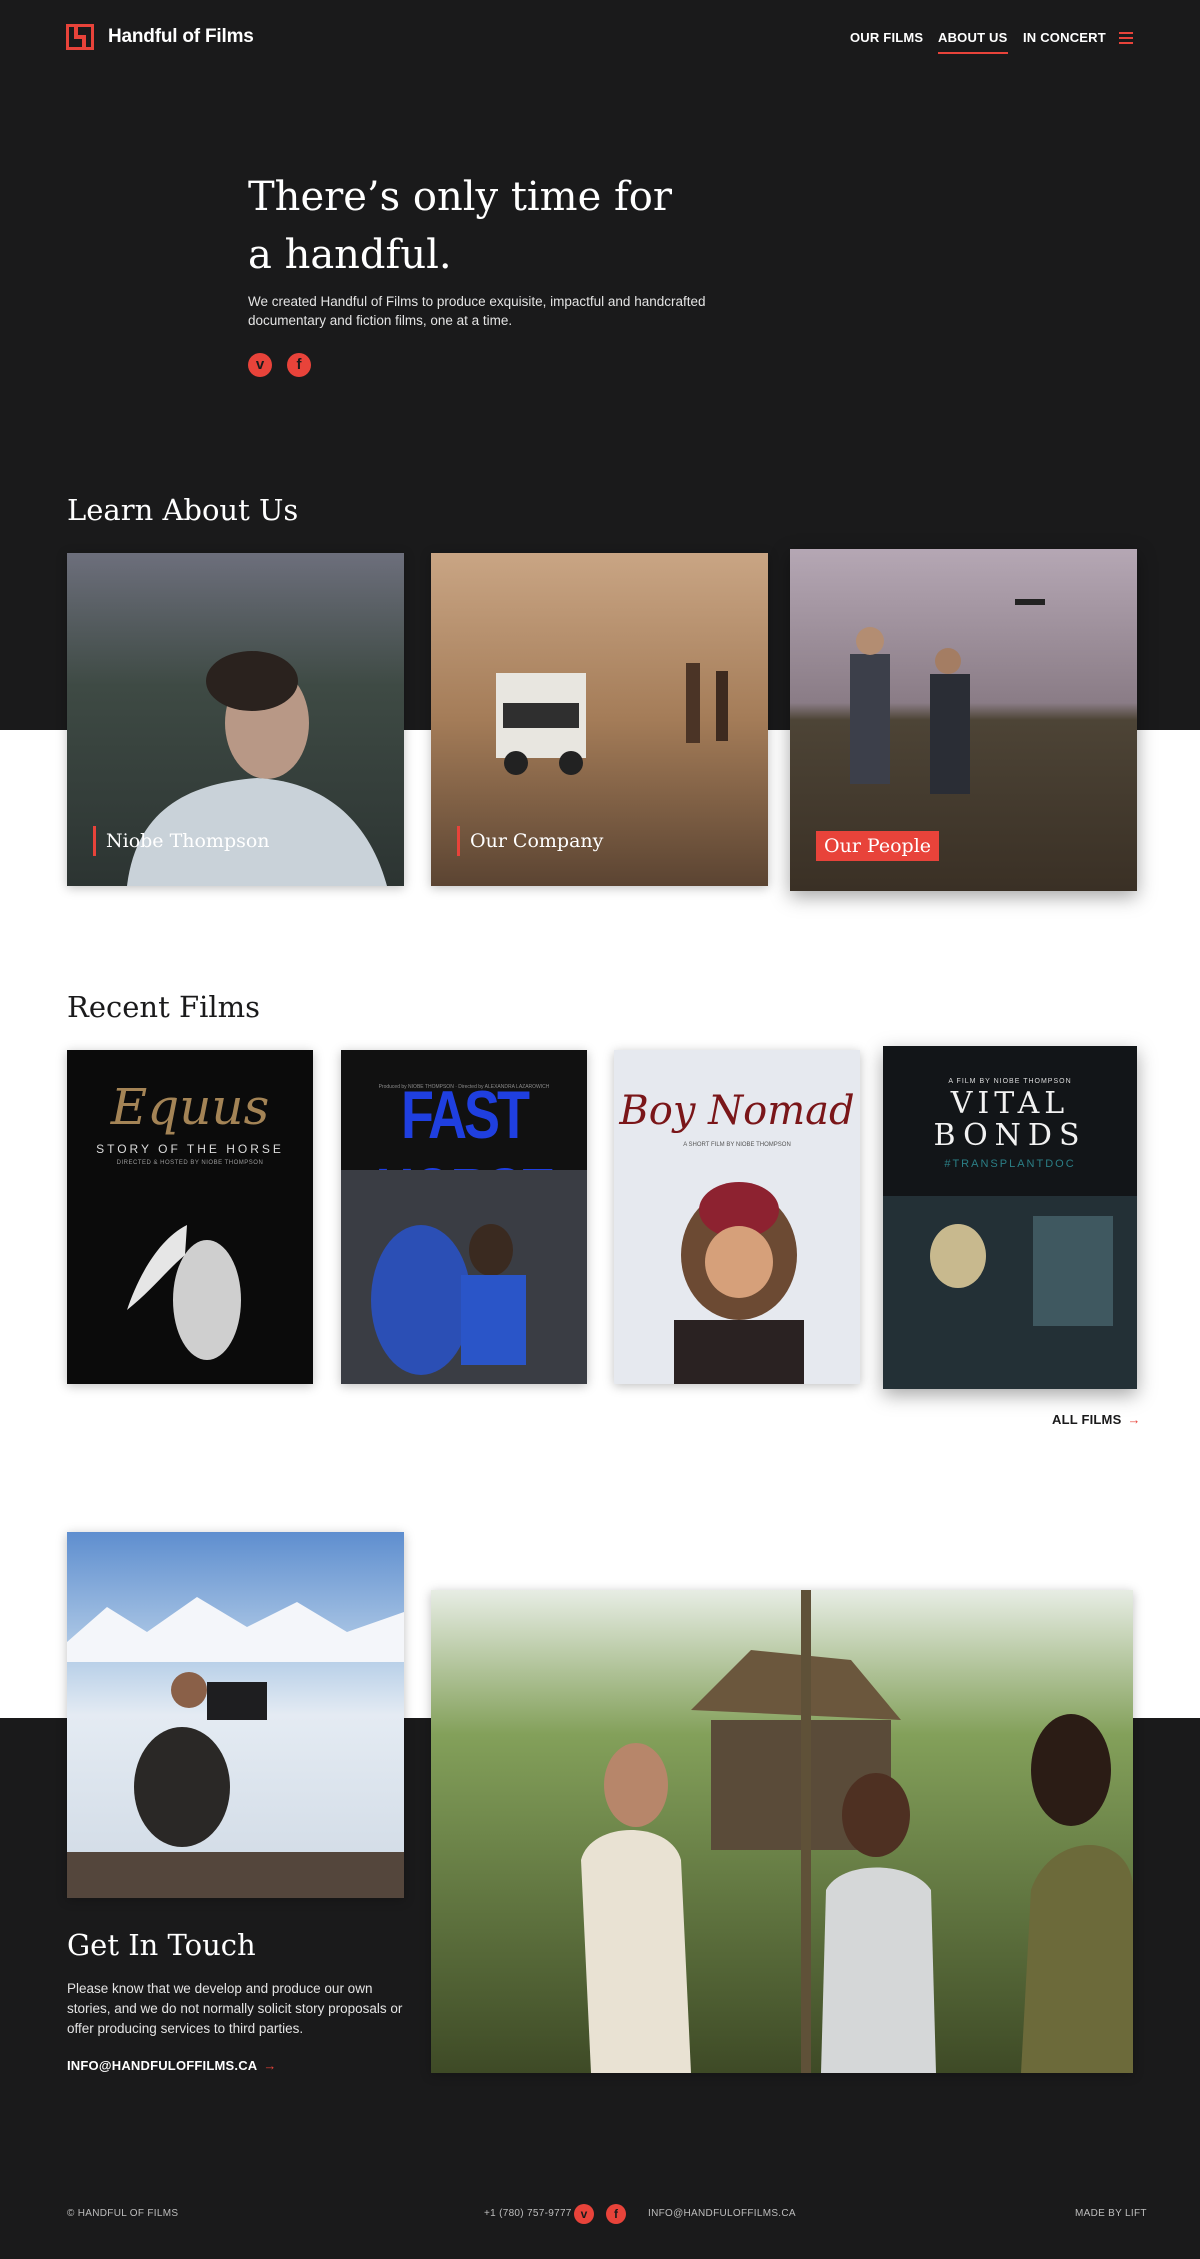  I want to click on brand-name: Handful of Films, so click(181, 37).